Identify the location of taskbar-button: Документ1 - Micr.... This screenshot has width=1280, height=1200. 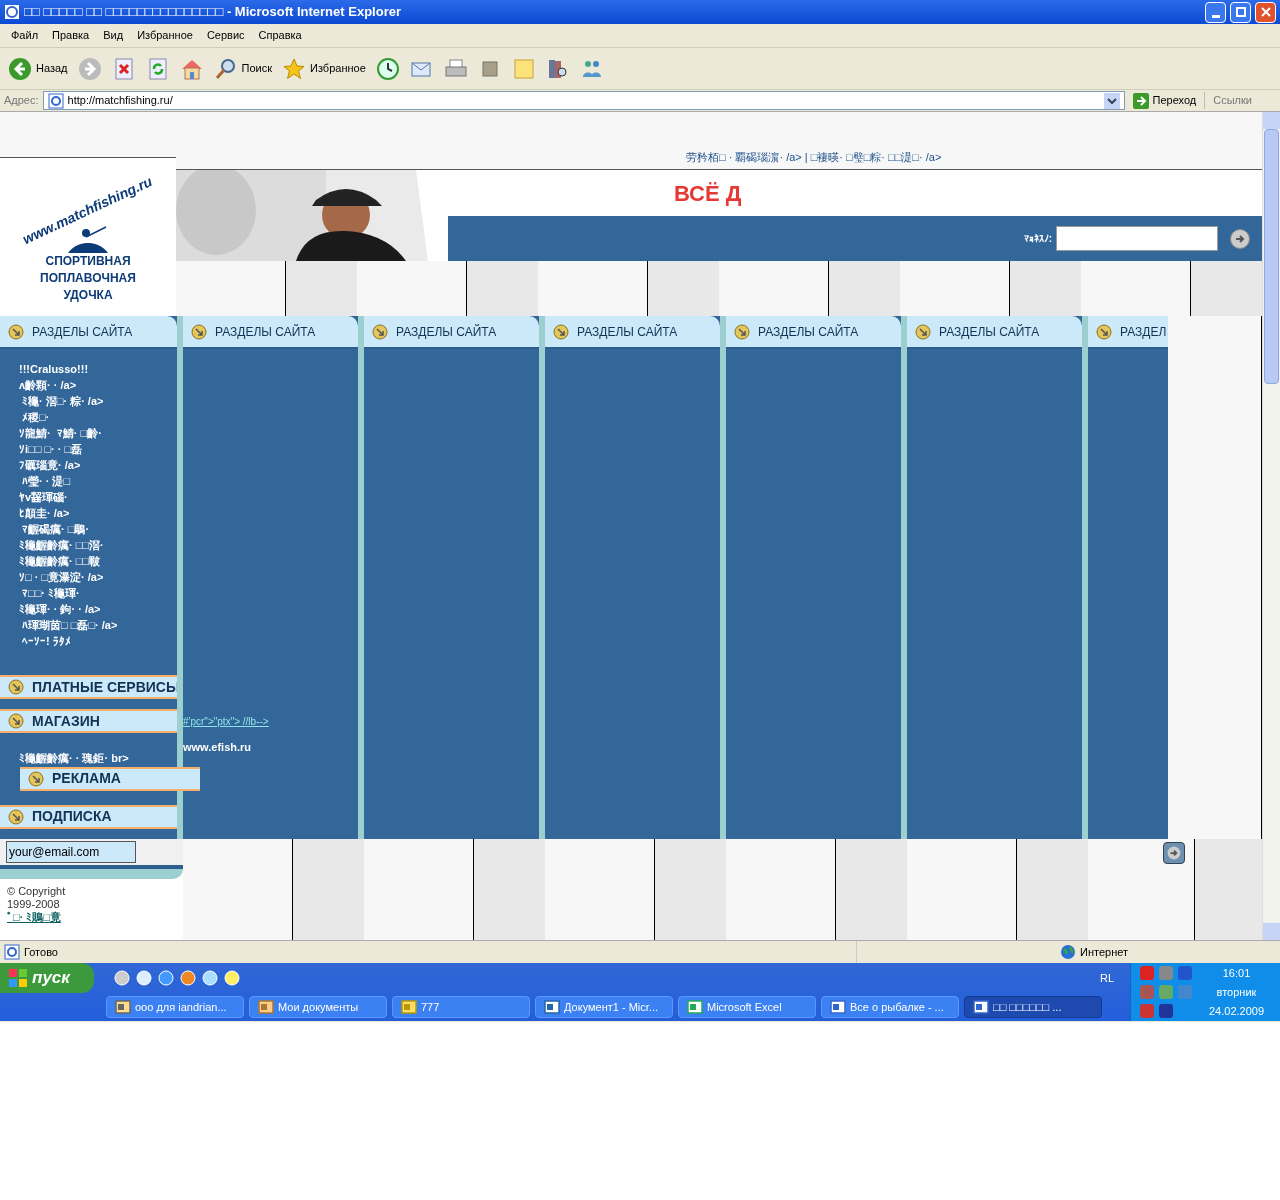
(604, 1007).